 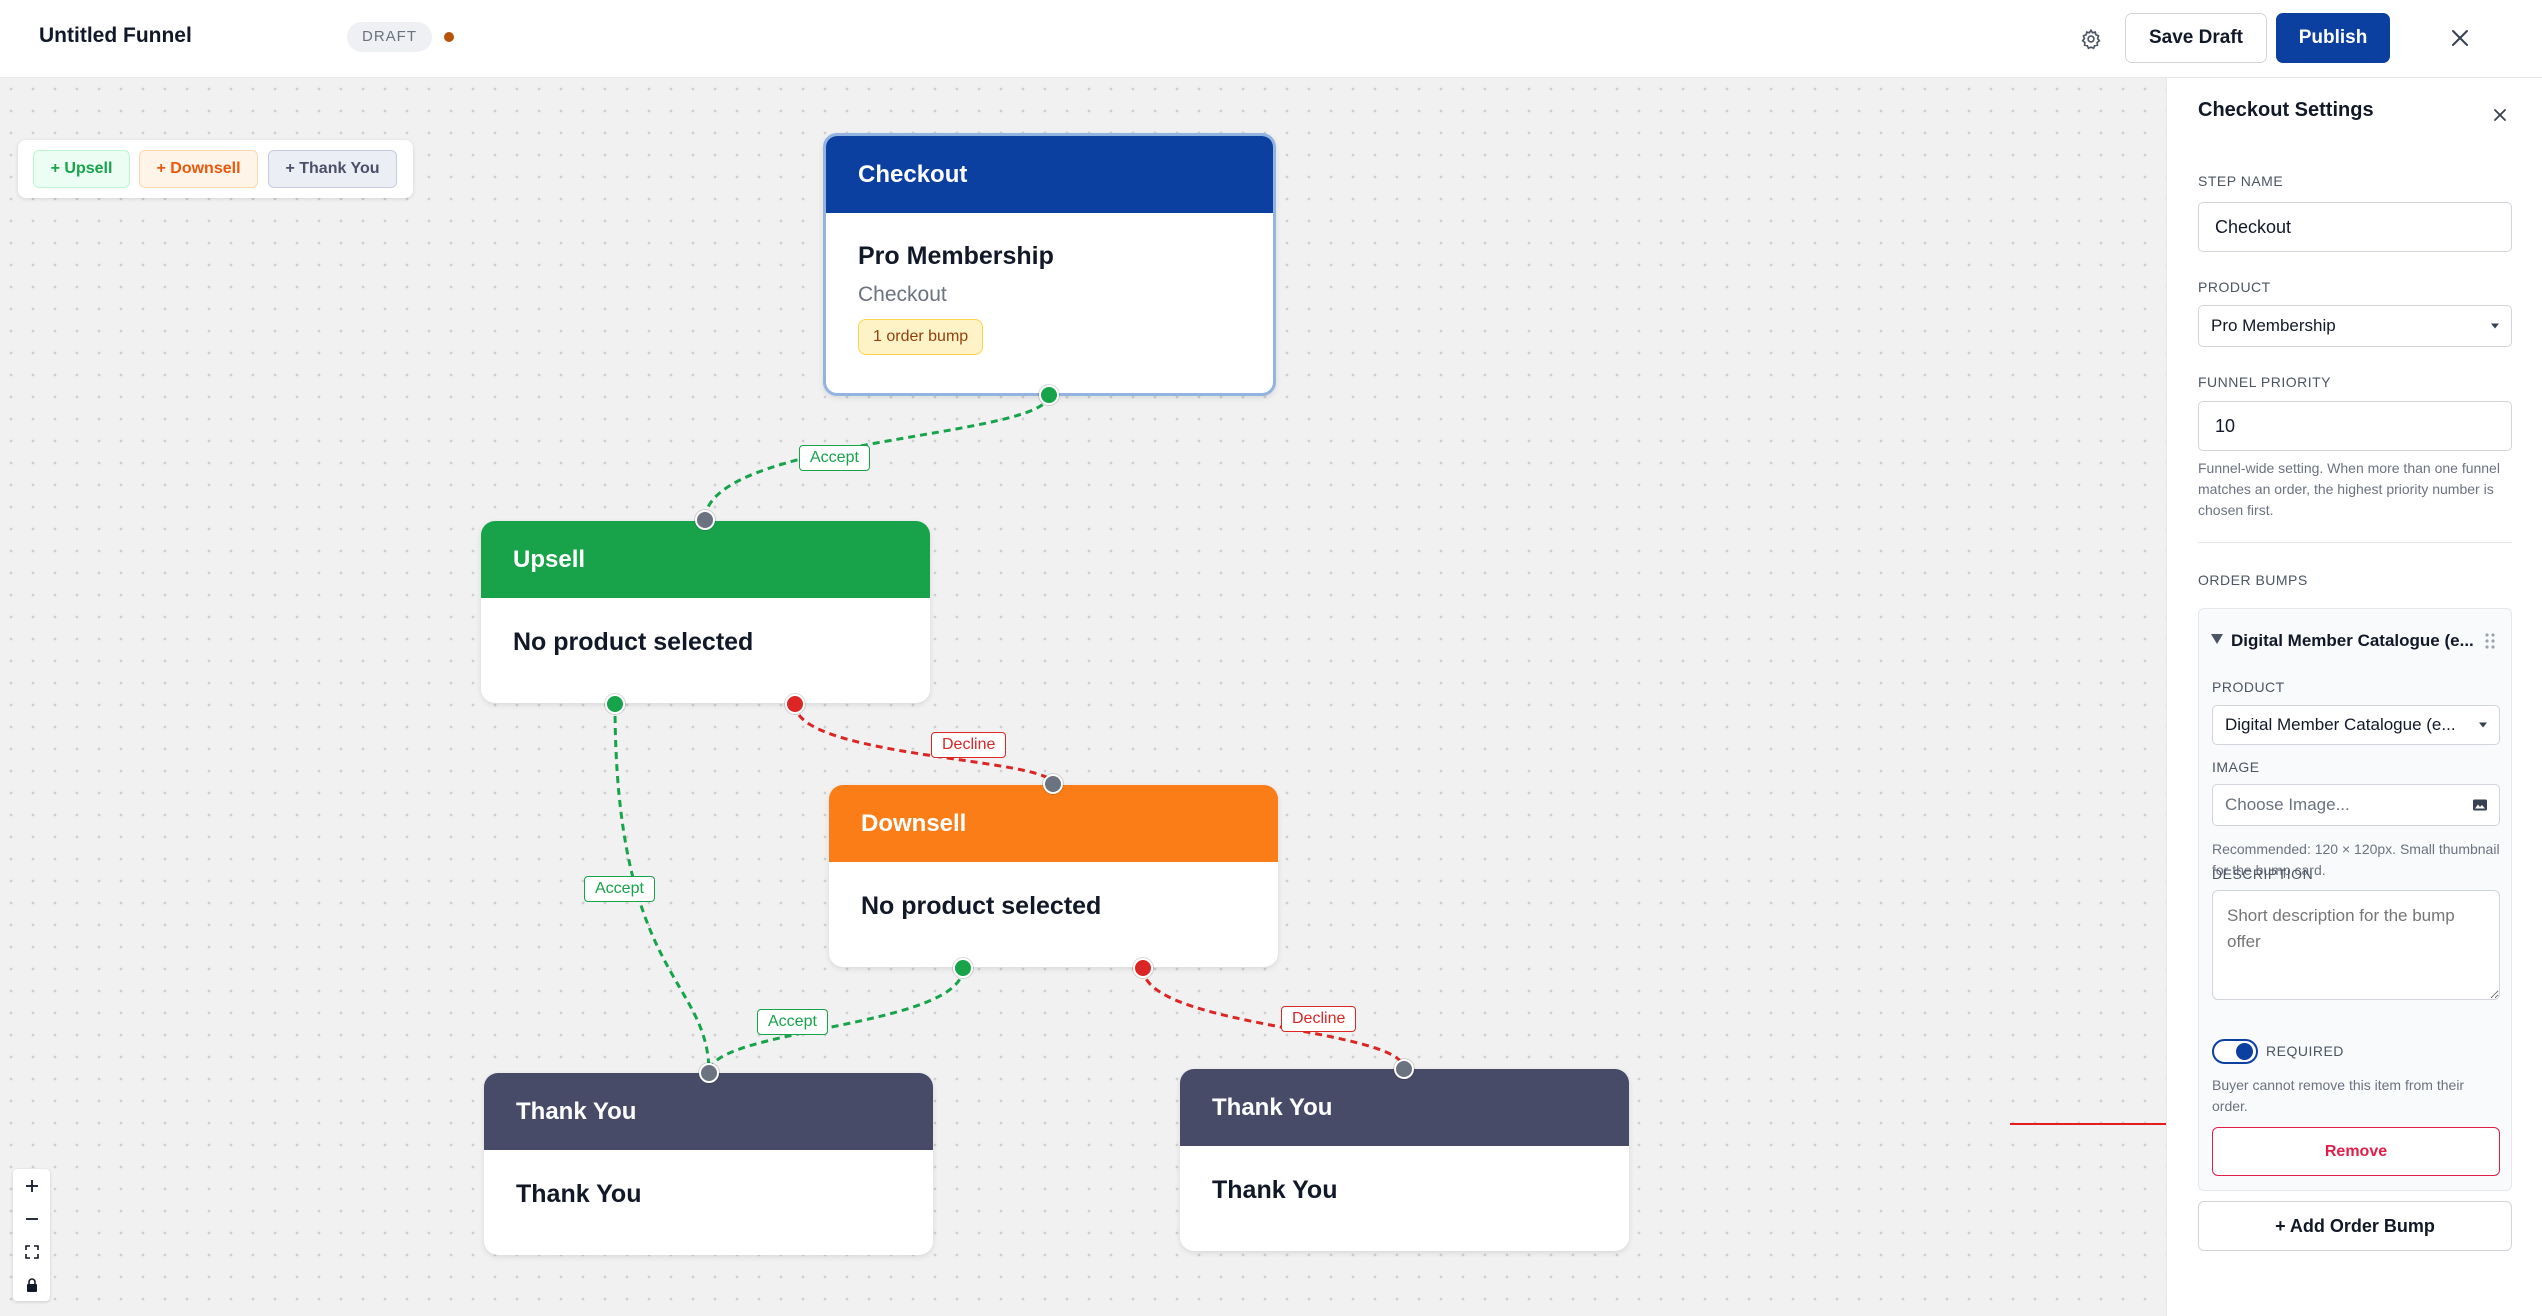 I want to click on triangle-down-icon, so click(x=2217, y=639).